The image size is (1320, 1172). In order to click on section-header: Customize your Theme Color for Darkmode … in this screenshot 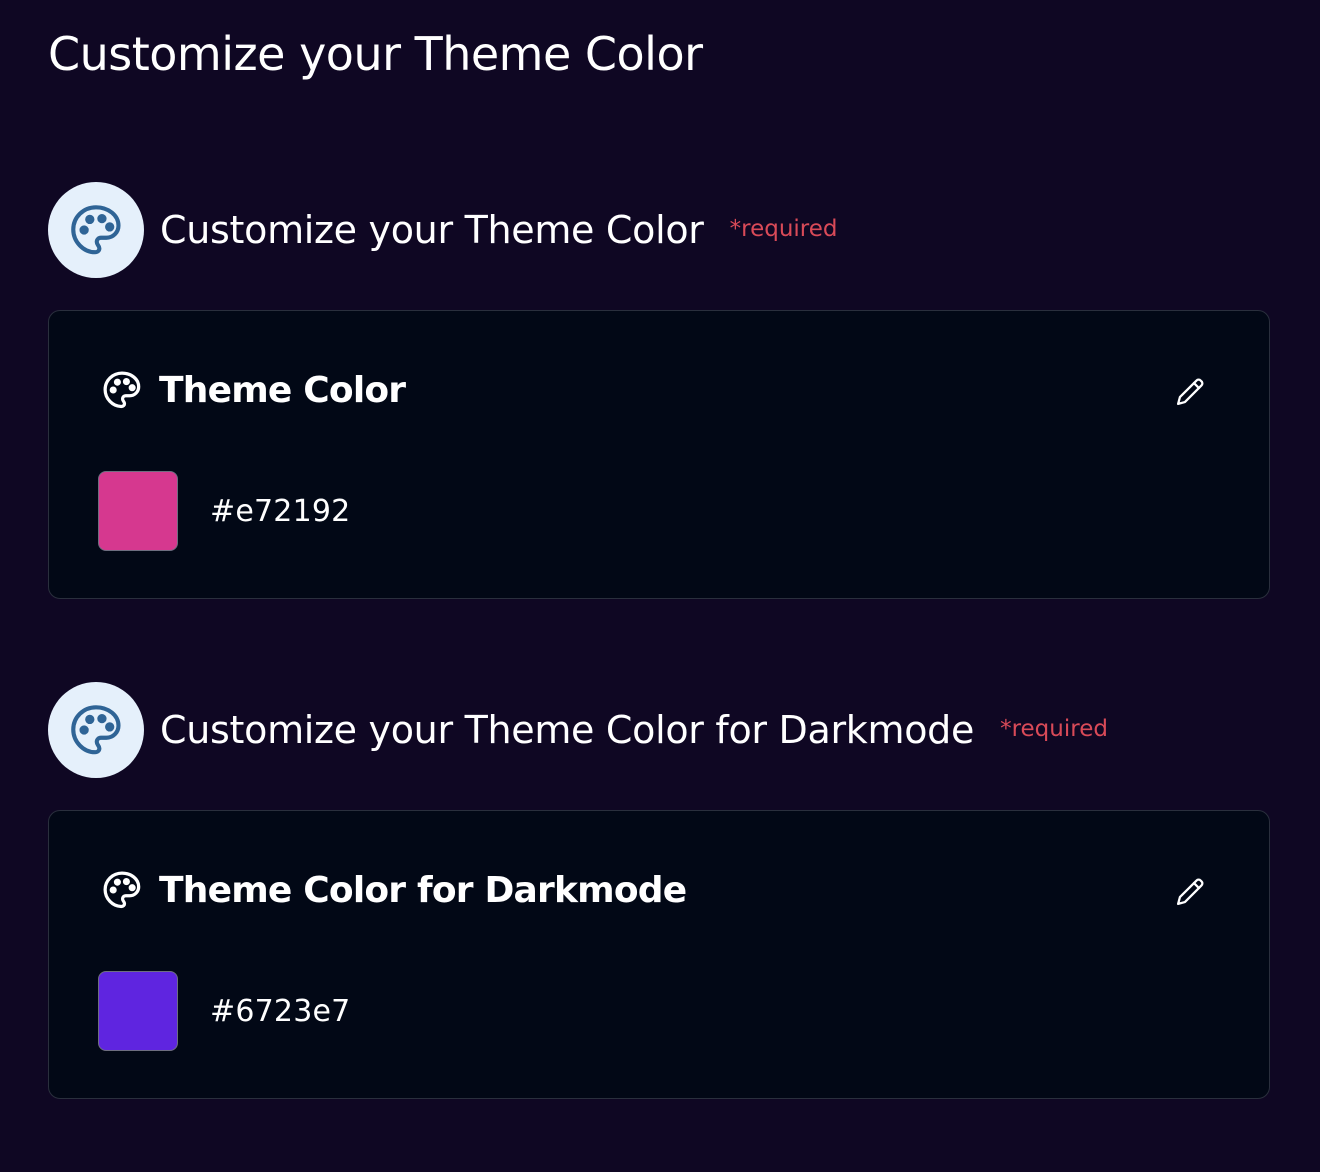, I will do `click(660, 730)`.